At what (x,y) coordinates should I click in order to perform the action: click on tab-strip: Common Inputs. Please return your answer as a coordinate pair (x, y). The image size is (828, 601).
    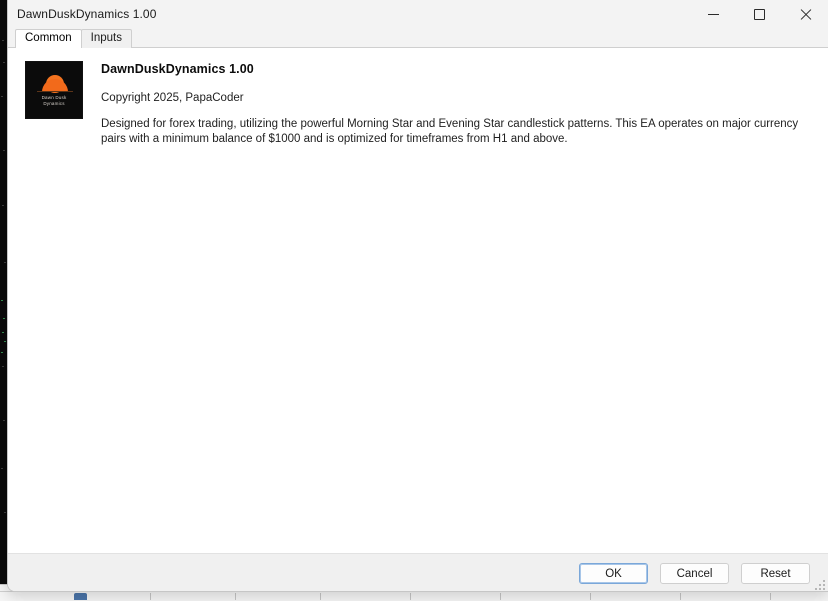
    Looking at the image, I should click on (418, 38).